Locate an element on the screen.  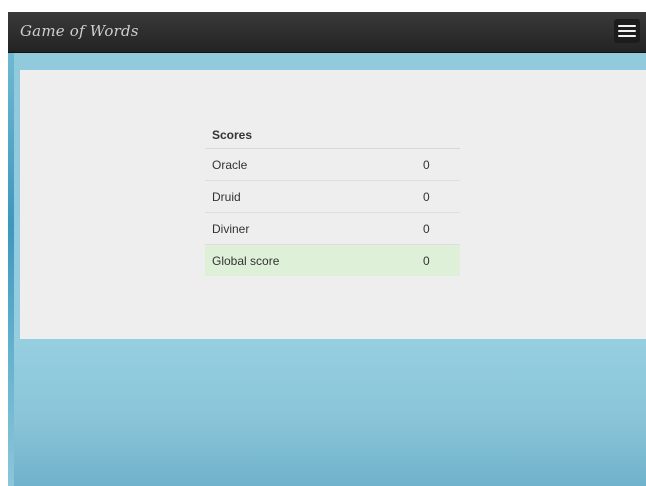
background-edge is located at coordinates (11, 269).